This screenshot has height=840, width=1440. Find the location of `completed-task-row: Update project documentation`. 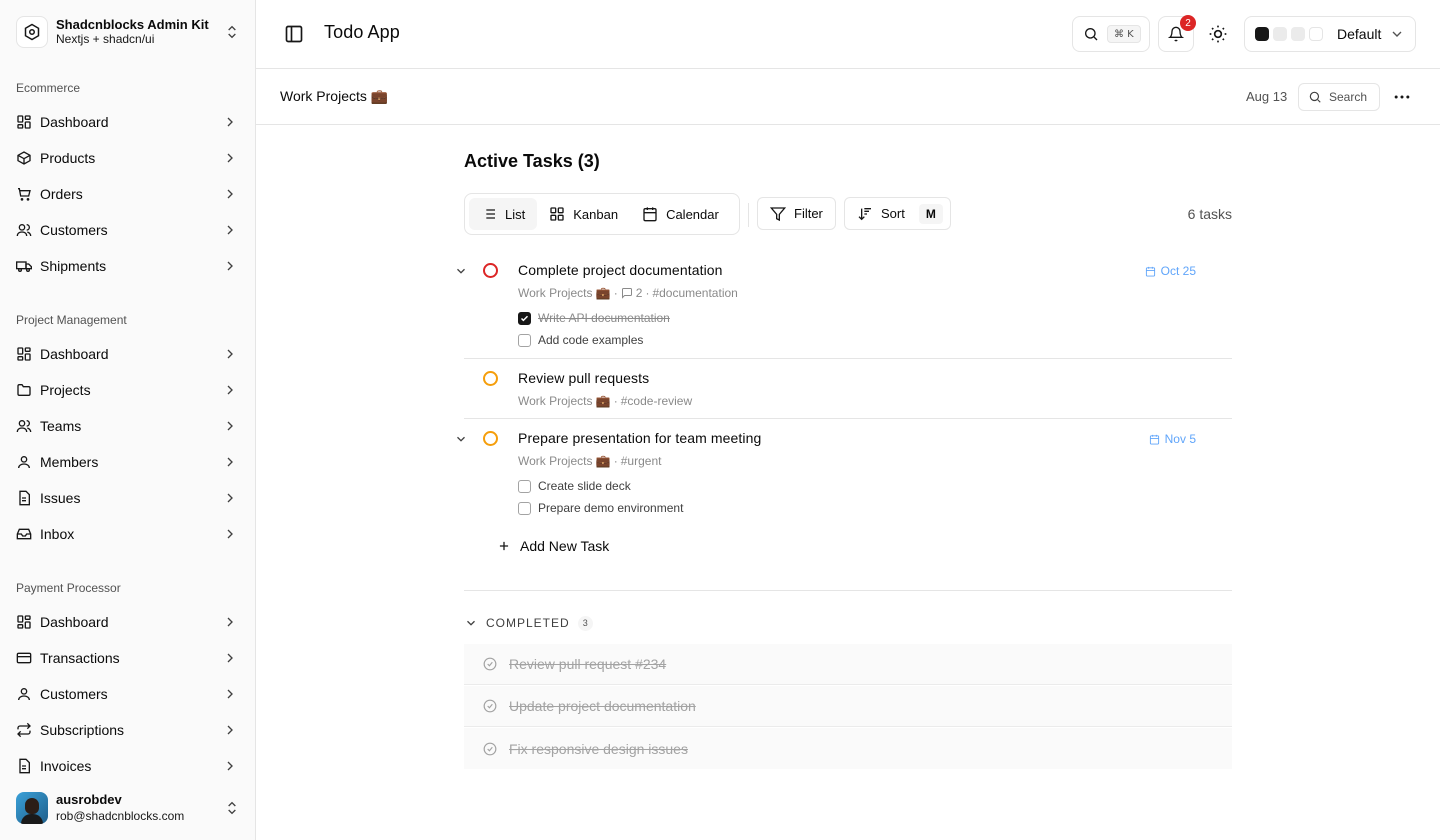

completed-task-row: Update project documentation is located at coordinates (848, 706).